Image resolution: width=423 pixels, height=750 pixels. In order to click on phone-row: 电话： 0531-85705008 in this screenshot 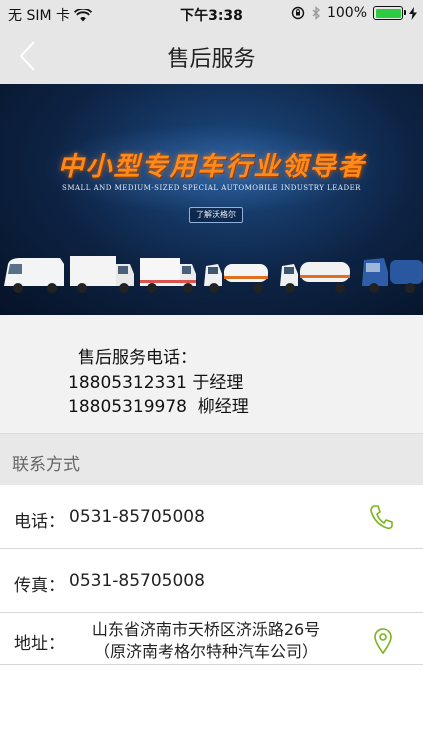, I will do `click(211, 517)`.